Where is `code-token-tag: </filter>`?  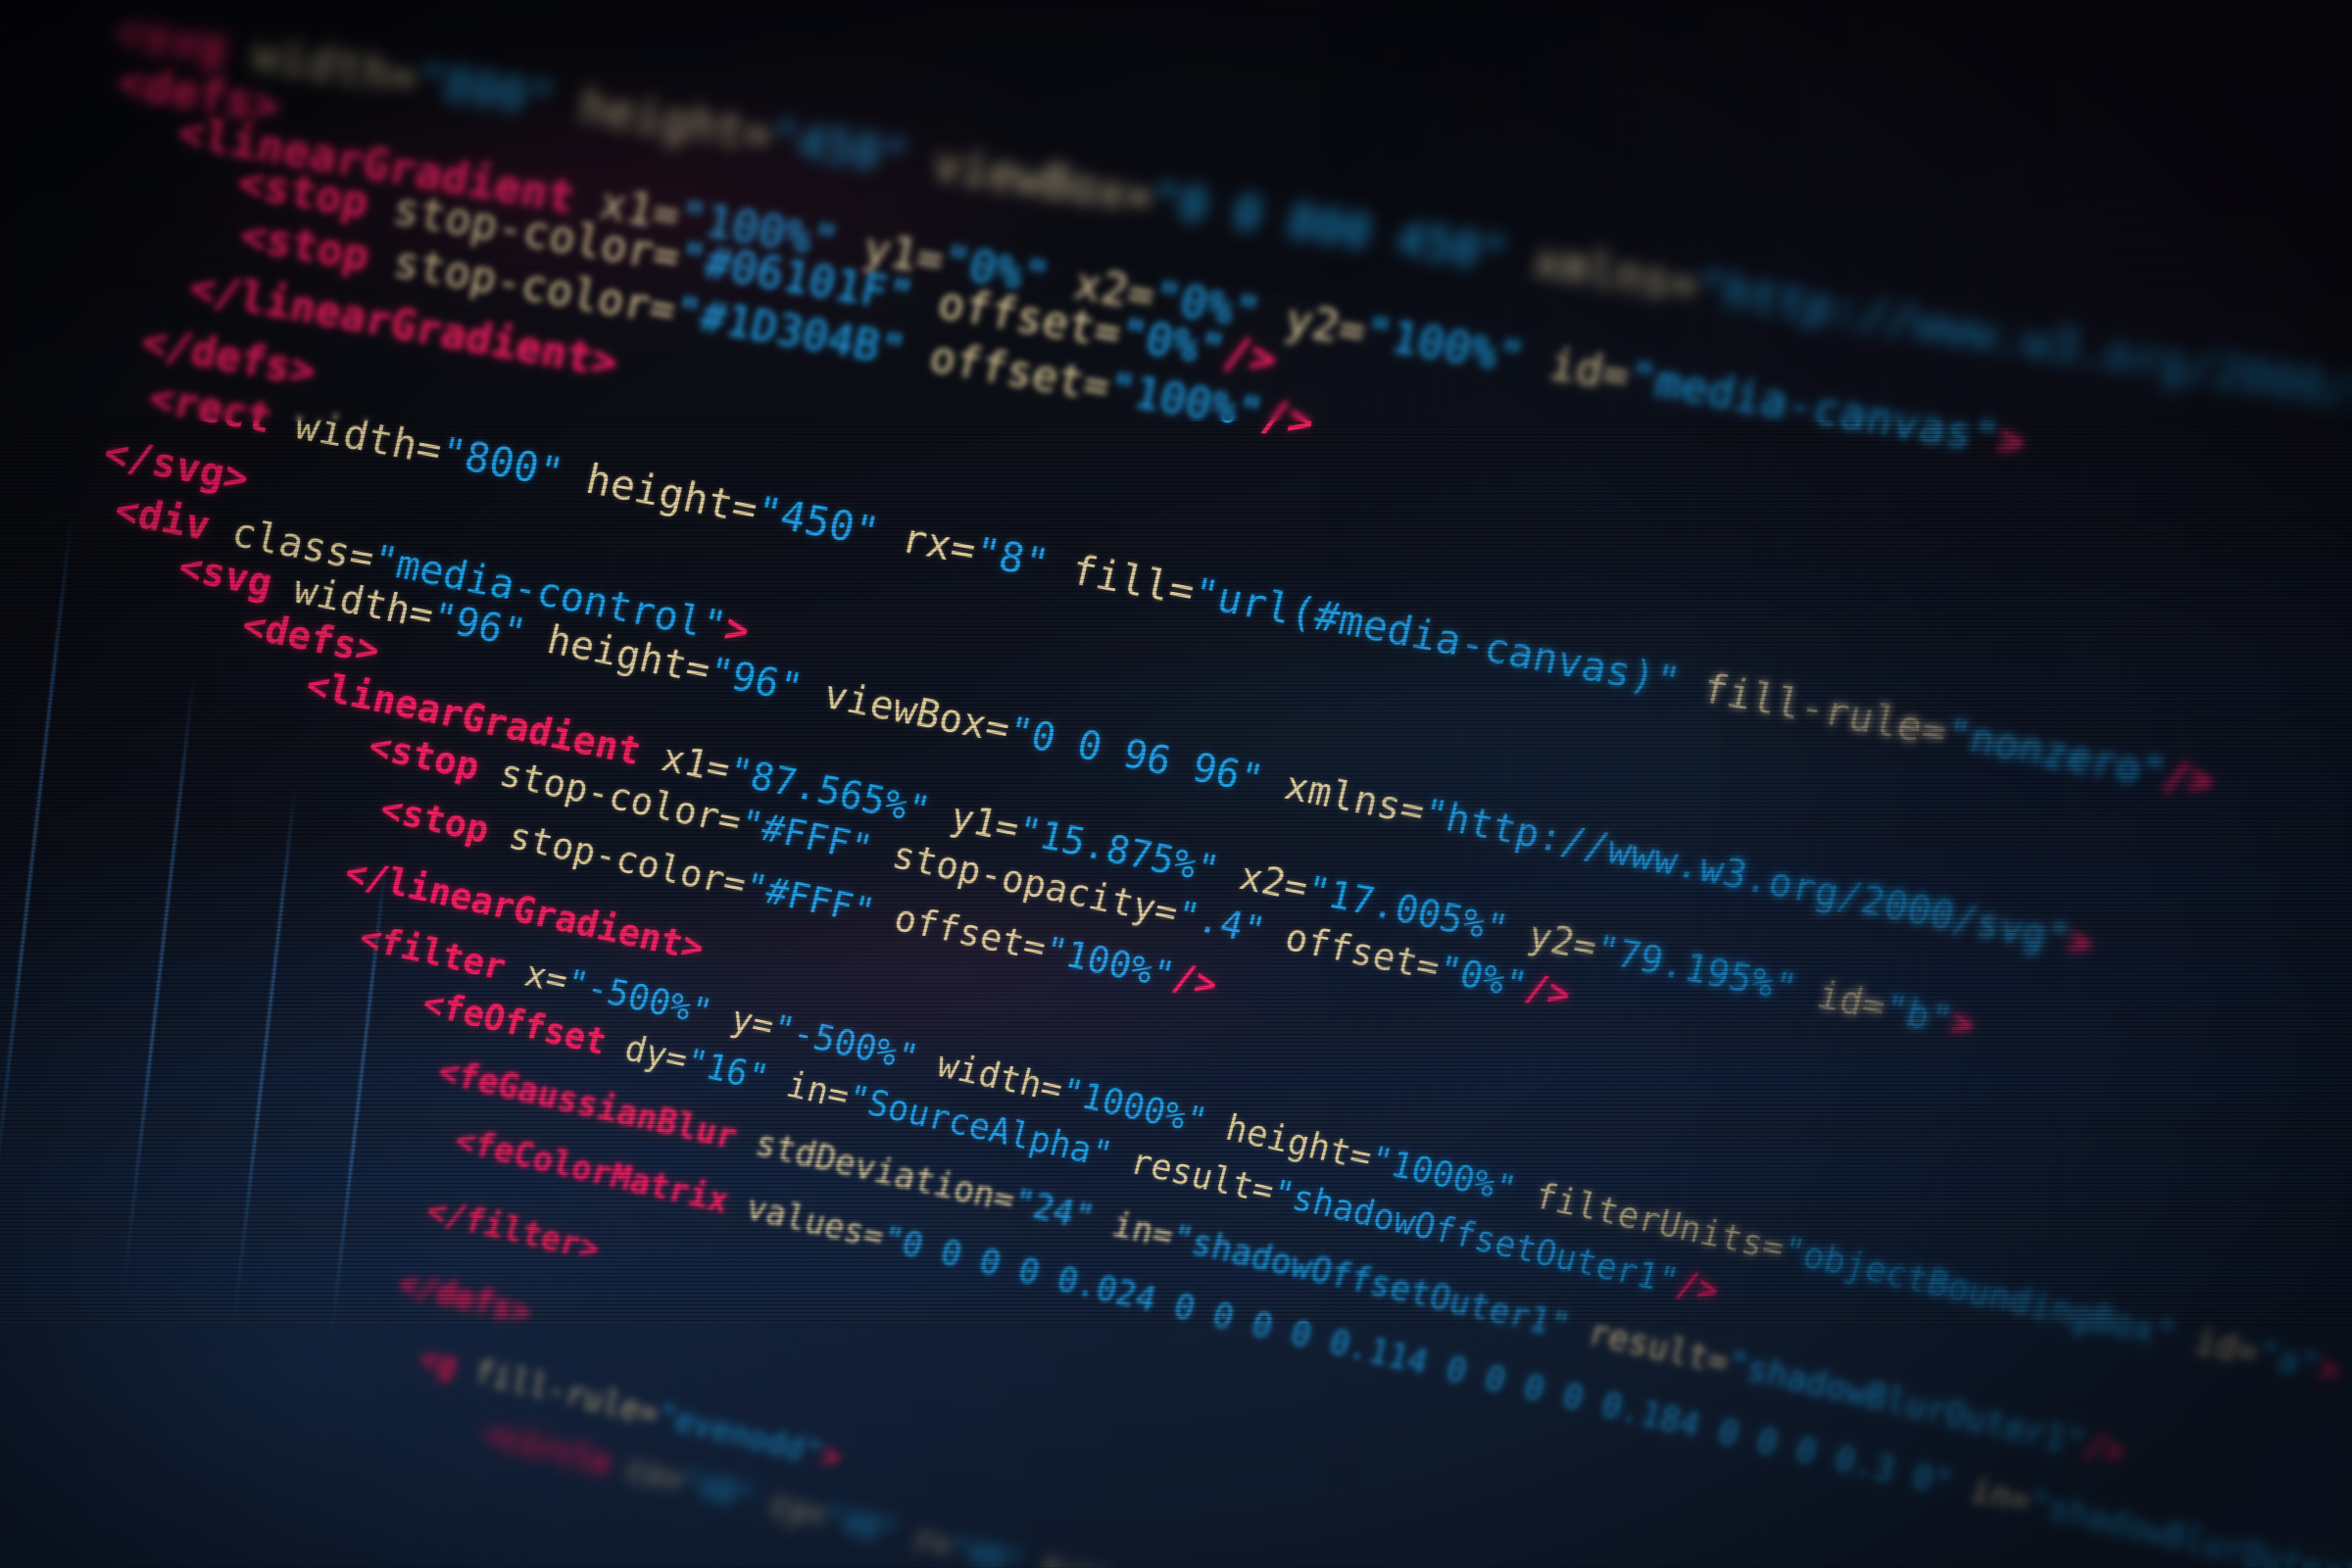 code-token-tag: </filter> is located at coordinates (513, 1231).